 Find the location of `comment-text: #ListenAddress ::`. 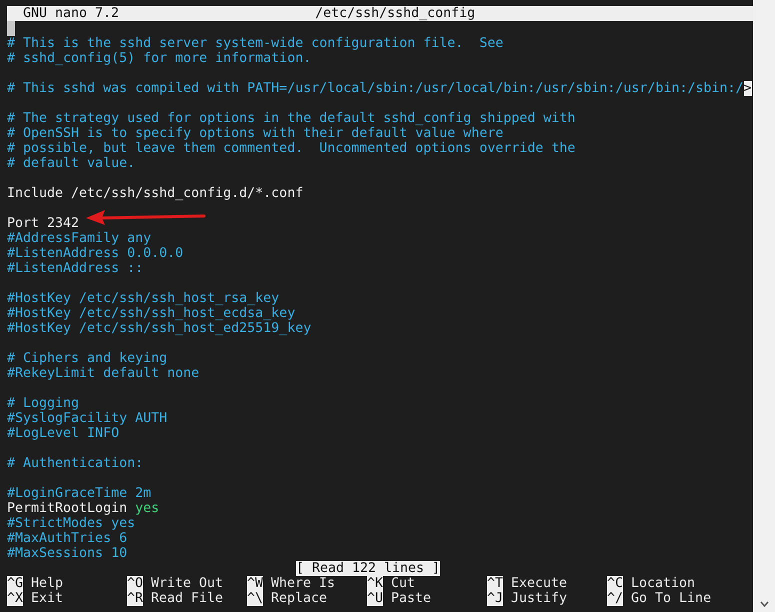

comment-text: #ListenAddress :: is located at coordinates (75, 268).